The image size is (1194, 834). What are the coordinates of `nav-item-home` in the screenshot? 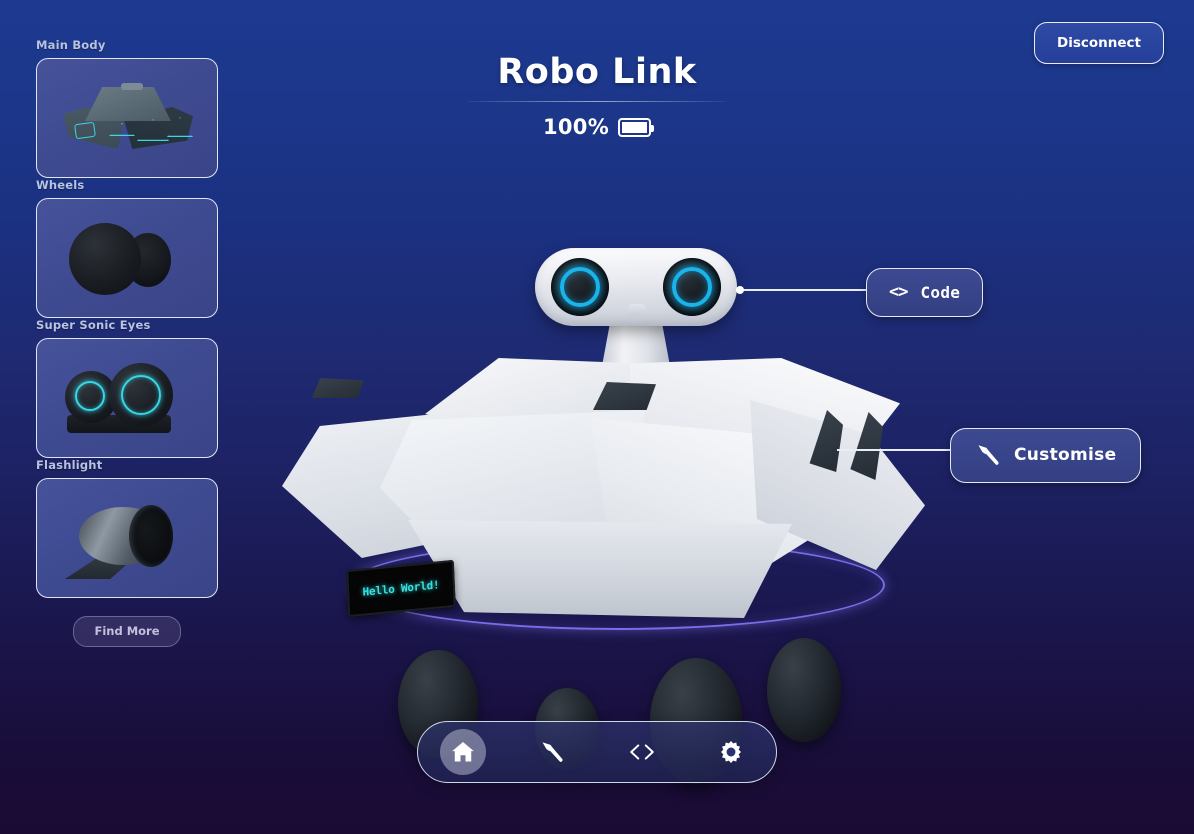 It's located at (462, 752).